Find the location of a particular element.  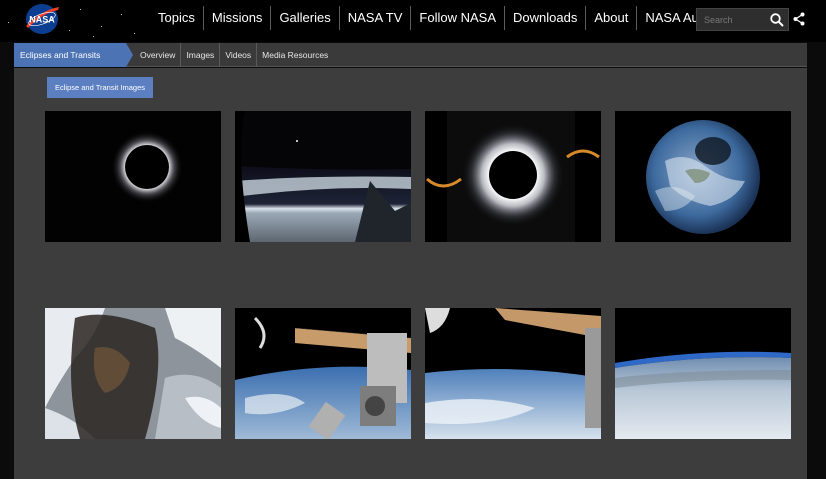

search-icon is located at coordinates (777, 20).